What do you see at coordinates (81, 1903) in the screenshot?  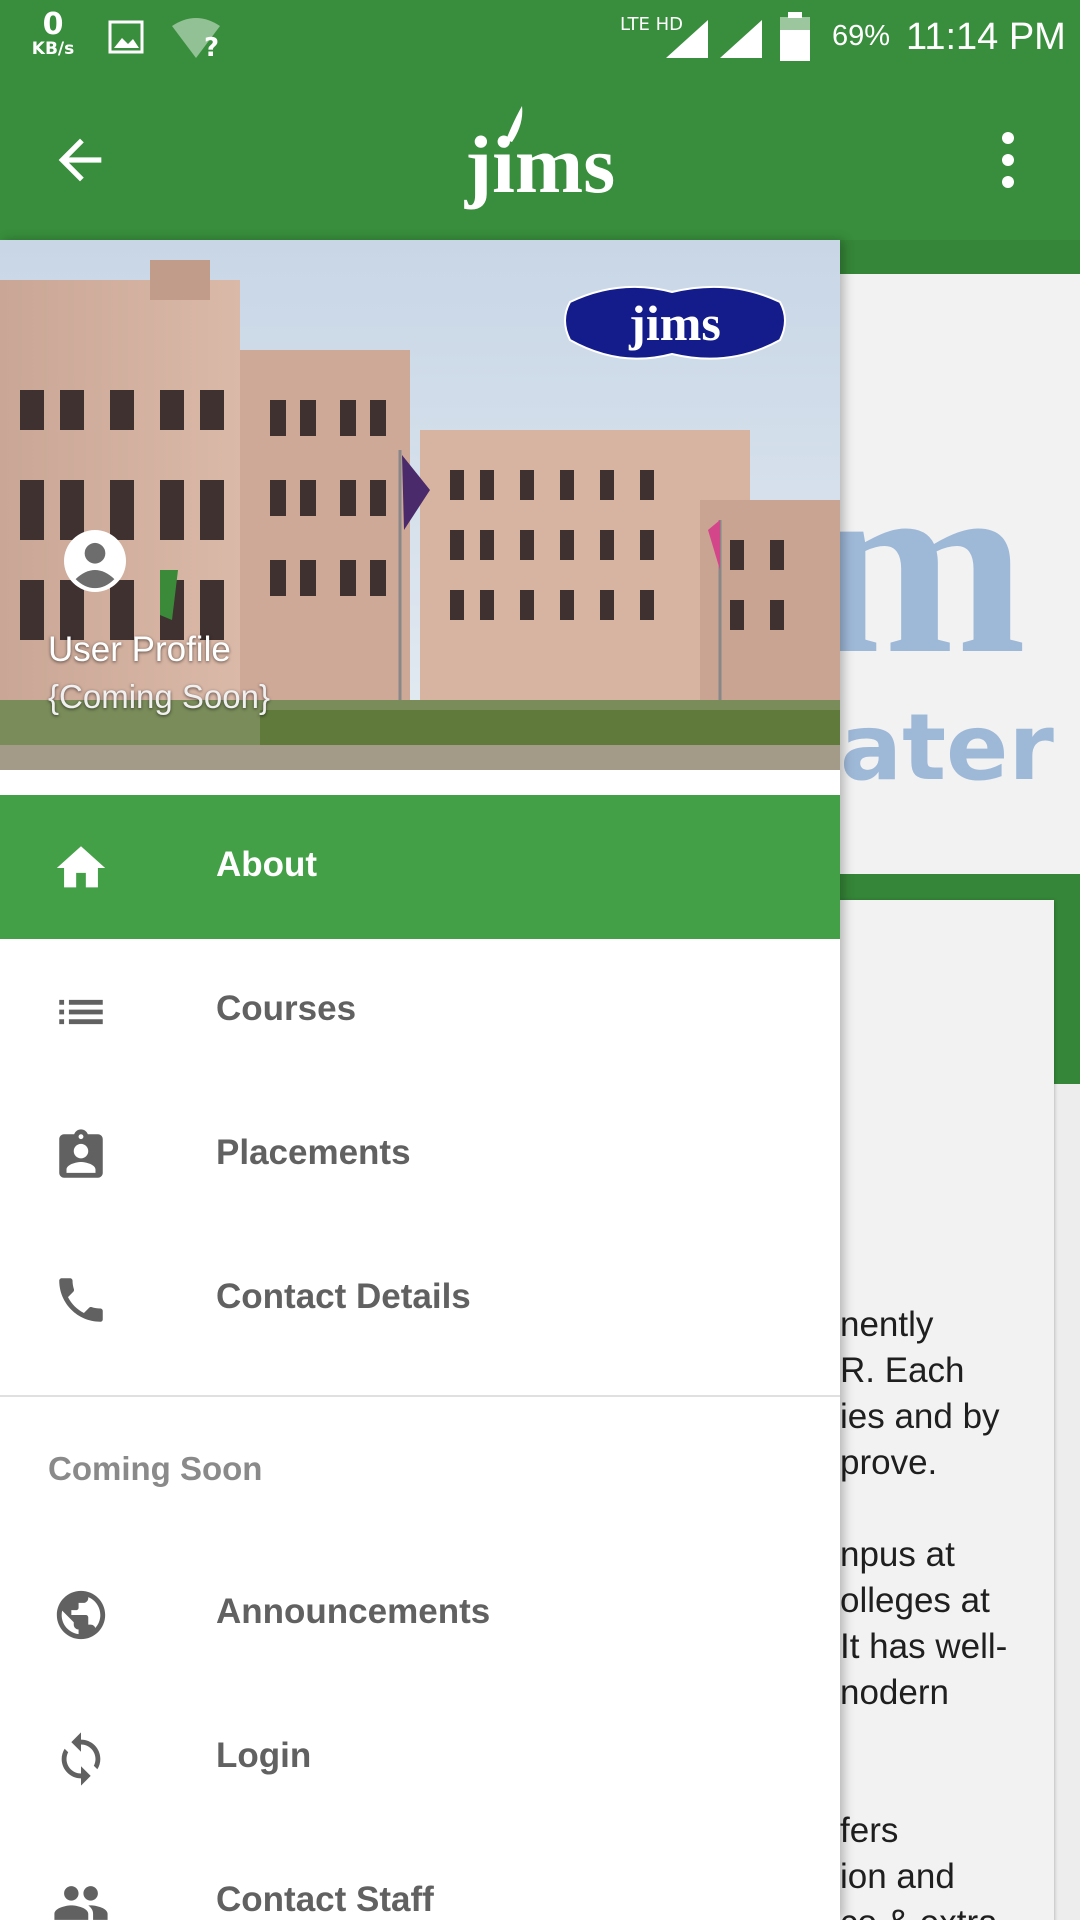 I see `people-icon` at bounding box center [81, 1903].